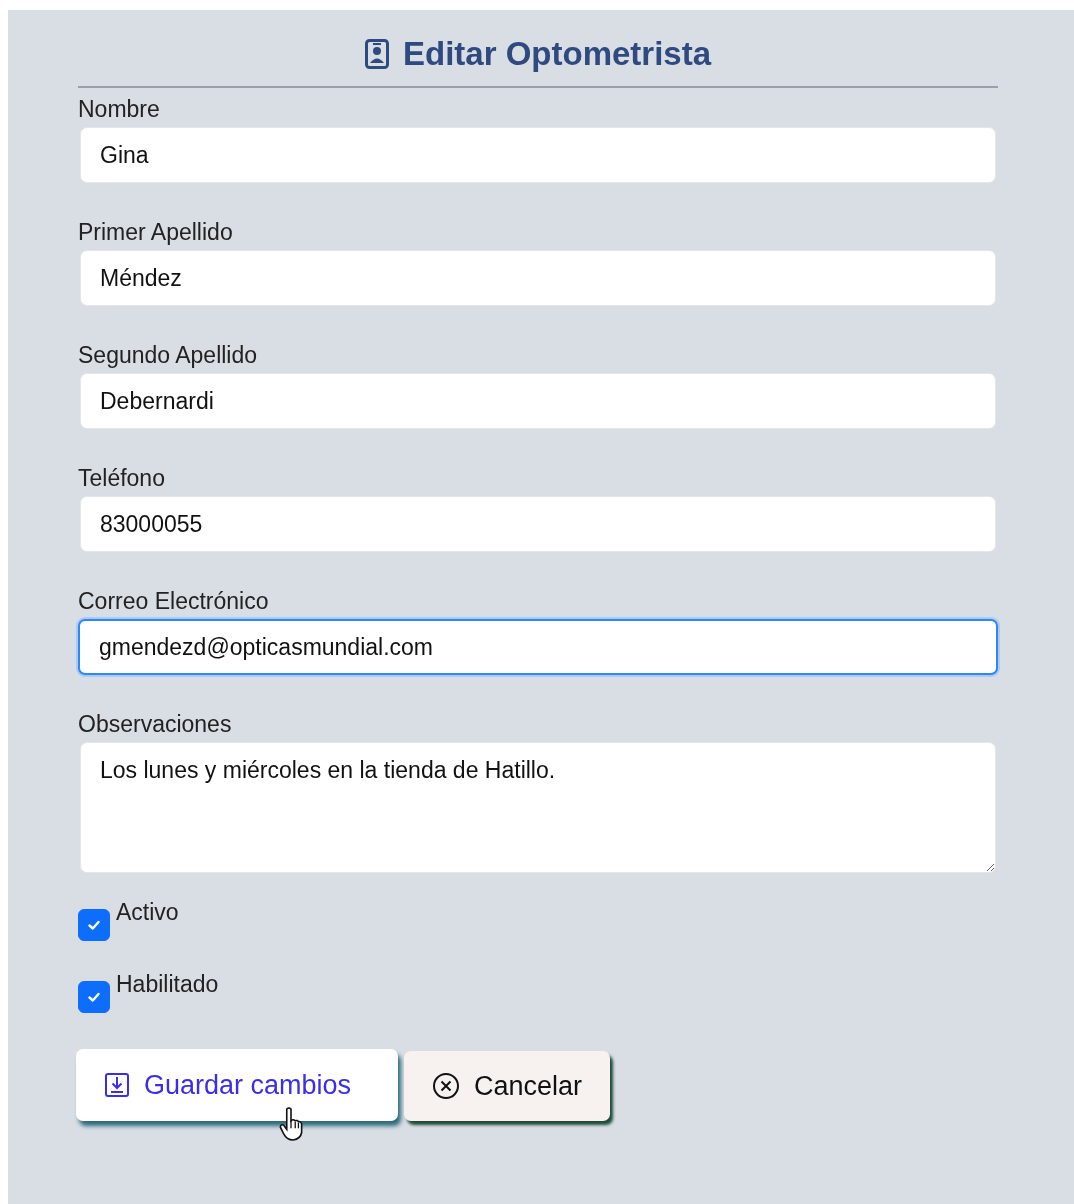 The height and width of the screenshot is (1204, 1074). What do you see at coordinates (557, 54) in the screenshot?
I see `form-title: Editar Optometrista` at bounding box center [557, 54].